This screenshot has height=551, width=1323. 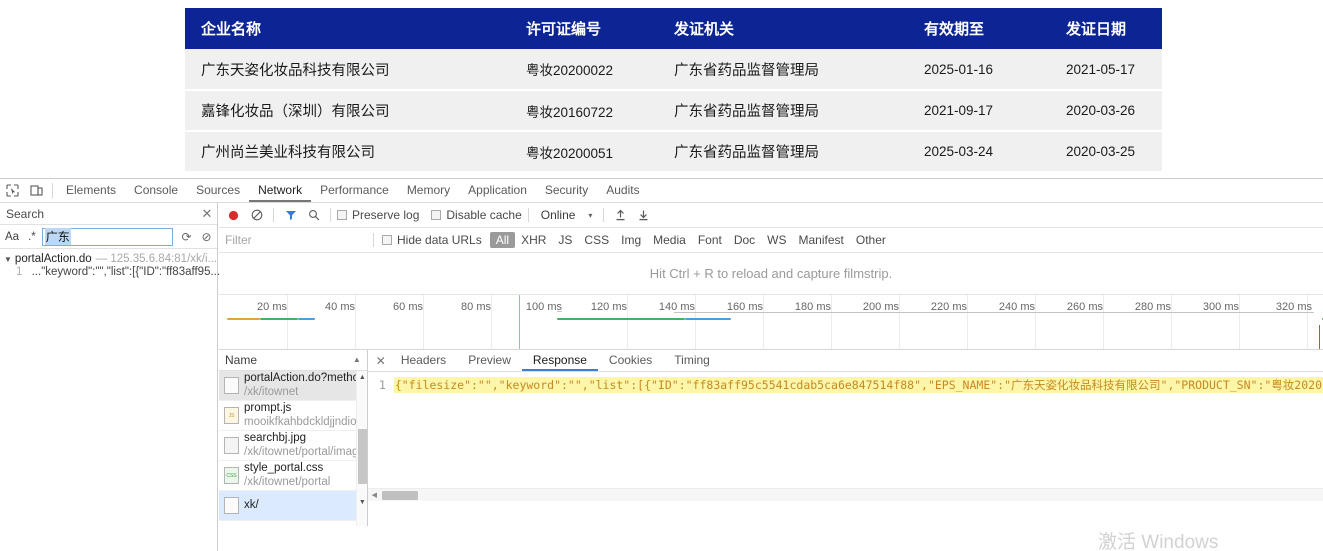 What do you see at coordinates (36, 191) in the screenshot?
I see `toggle-device-toolbar-icon` at bounding box center [36, 191].